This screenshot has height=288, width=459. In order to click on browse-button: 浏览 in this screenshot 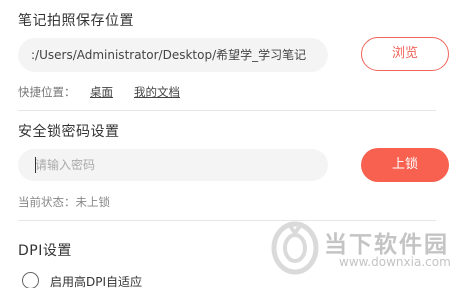, I will do `click(405, 54)`.